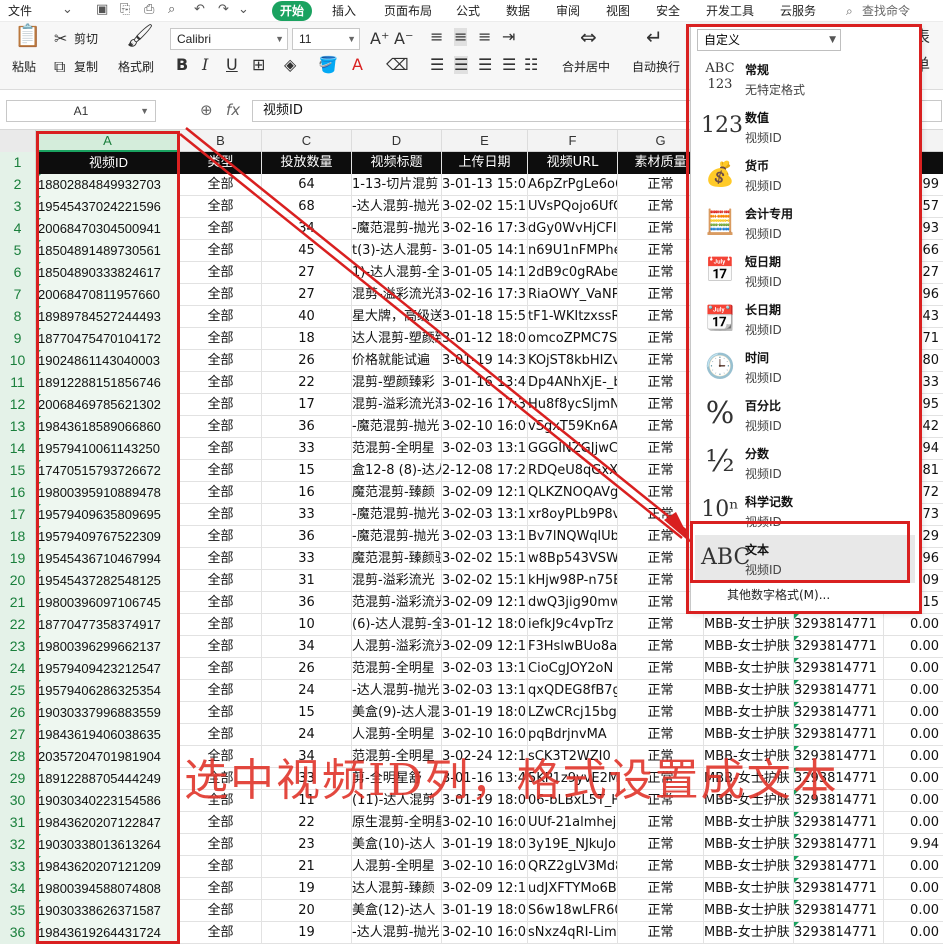 This screenshot has height=944, width=943. I want to click on table-cell: 21, so click(307, 867).